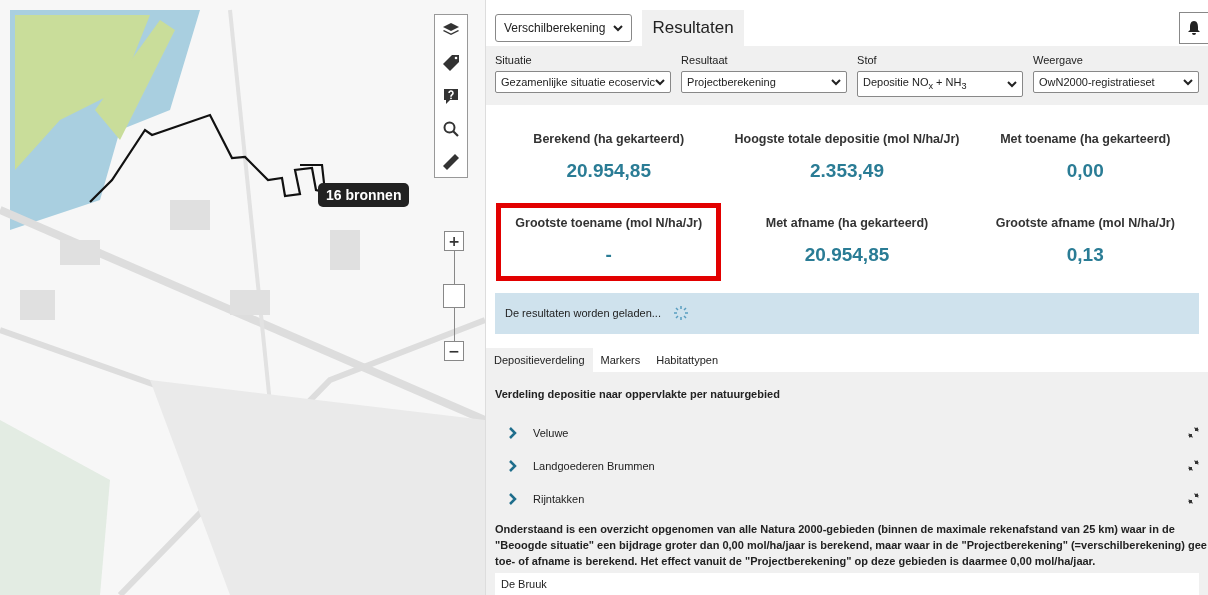 The width and height of the screenshot is (1208, 595). I want to click on area-list-item: De Bruuk, so click(847, 584).